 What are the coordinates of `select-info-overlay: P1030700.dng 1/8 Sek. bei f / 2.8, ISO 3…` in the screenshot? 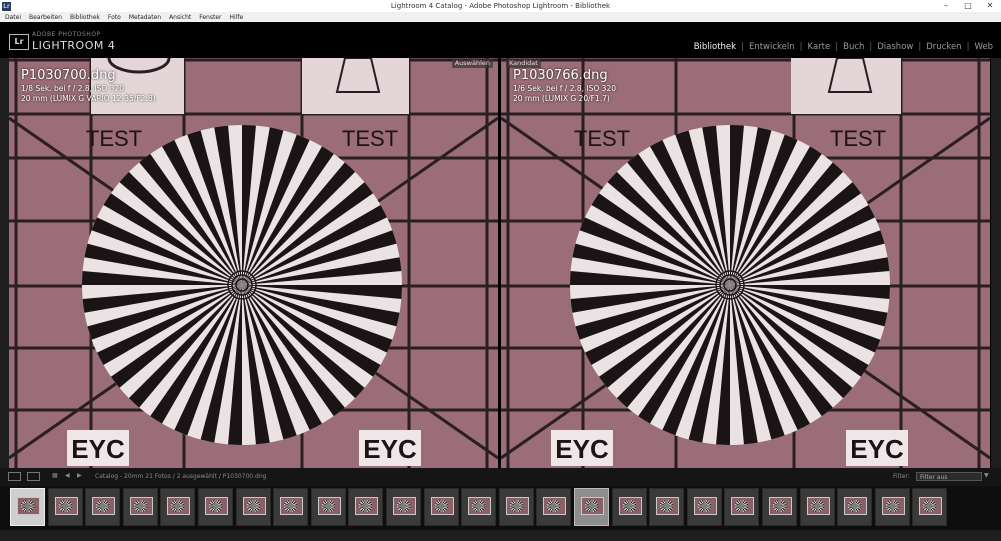 It's located at (88, 86).